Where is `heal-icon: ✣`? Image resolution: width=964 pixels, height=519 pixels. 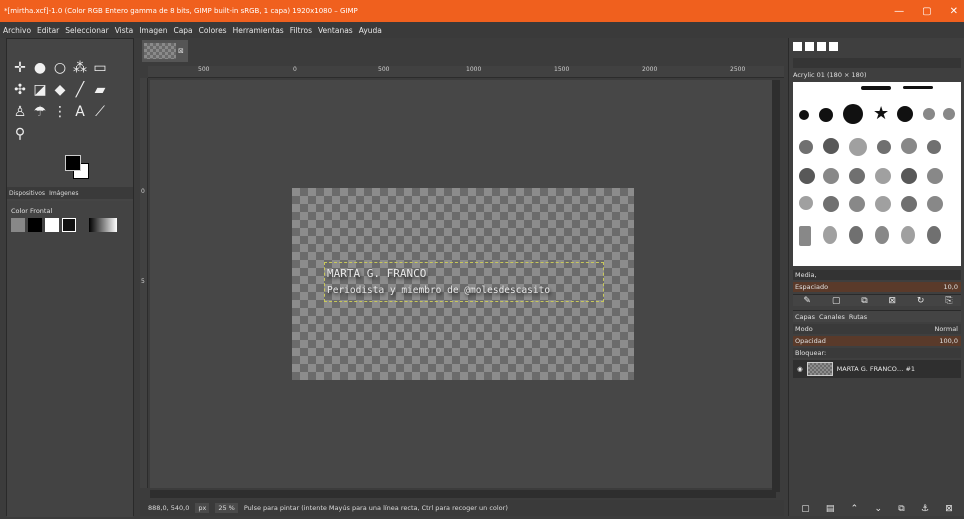
heal-icon: ✣ is located at coordinates (20, 90).